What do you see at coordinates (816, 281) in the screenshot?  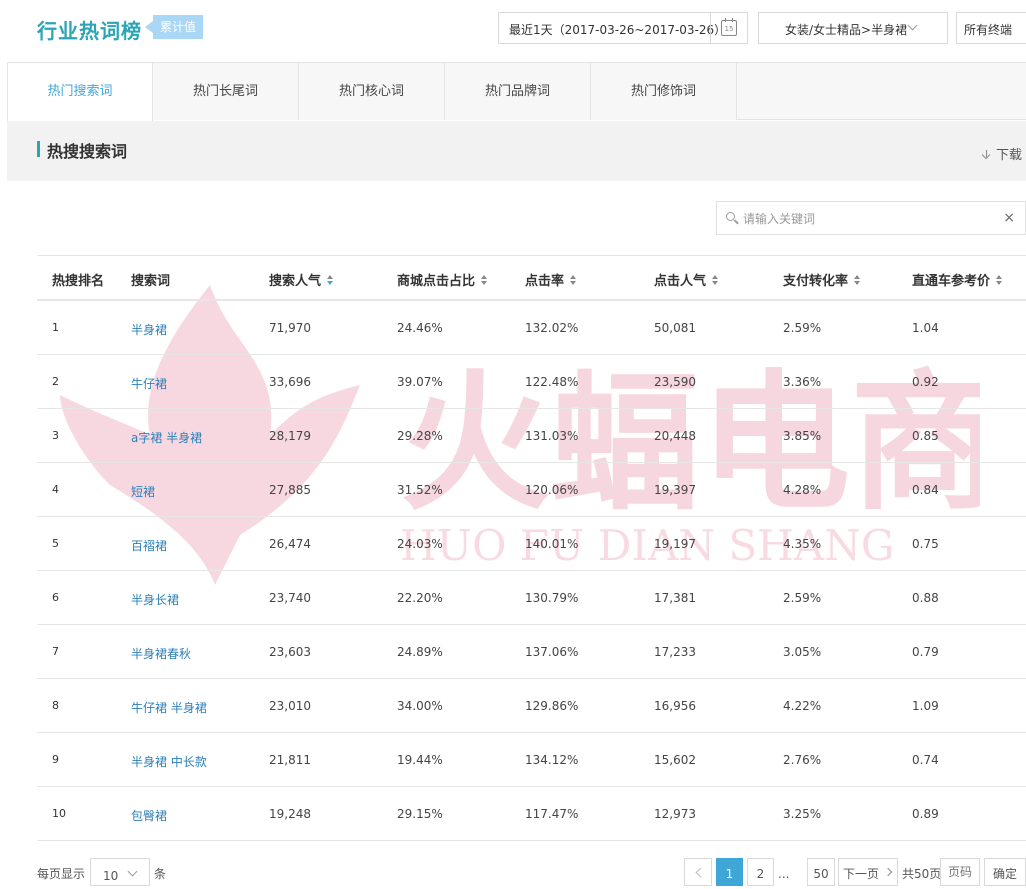 I see `col-header-pay-conv-label: 支付转化率` at bounding box center [816, 281].